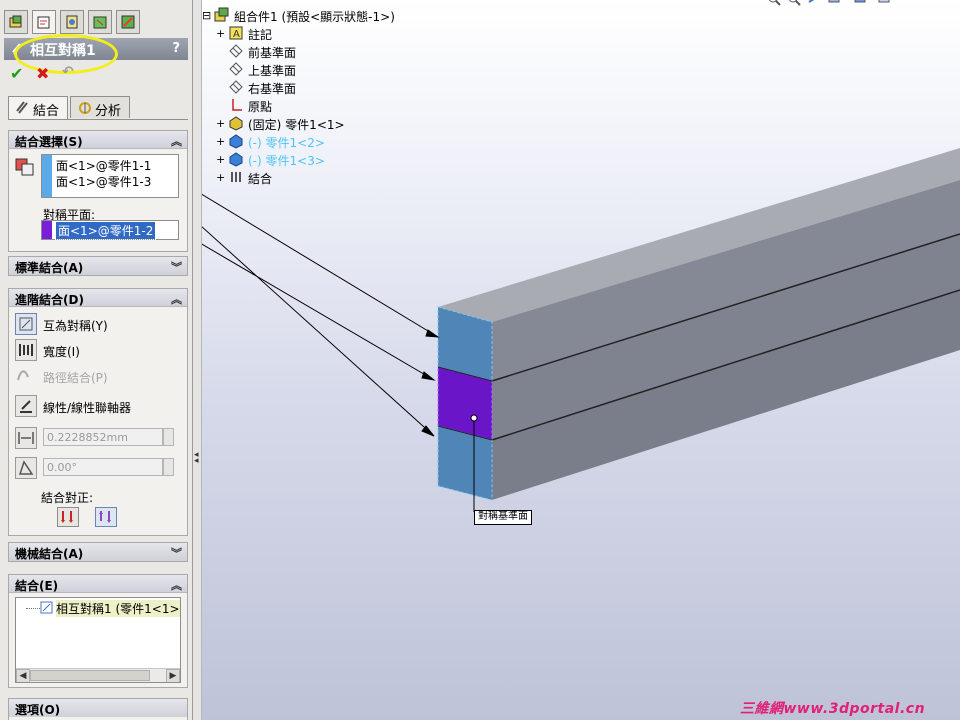 This screenshot has width=960, height=720. I want to click on list-item: 面<1>@零件1-1, so click(103, 165).